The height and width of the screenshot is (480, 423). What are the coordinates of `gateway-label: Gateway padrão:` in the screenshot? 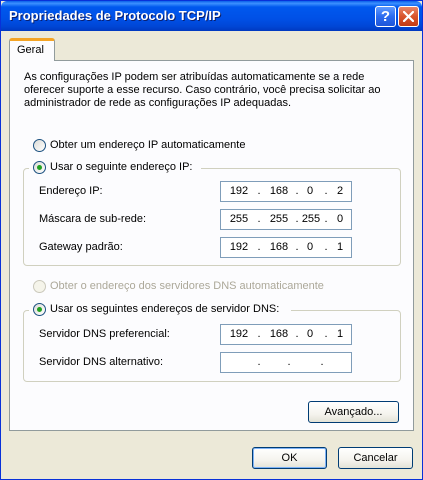 It's located at (81, 247).